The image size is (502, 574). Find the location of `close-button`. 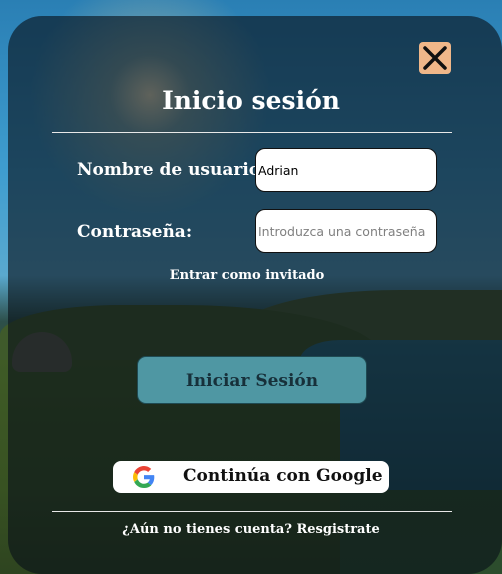

close-button is located at coordinates (435, 58).